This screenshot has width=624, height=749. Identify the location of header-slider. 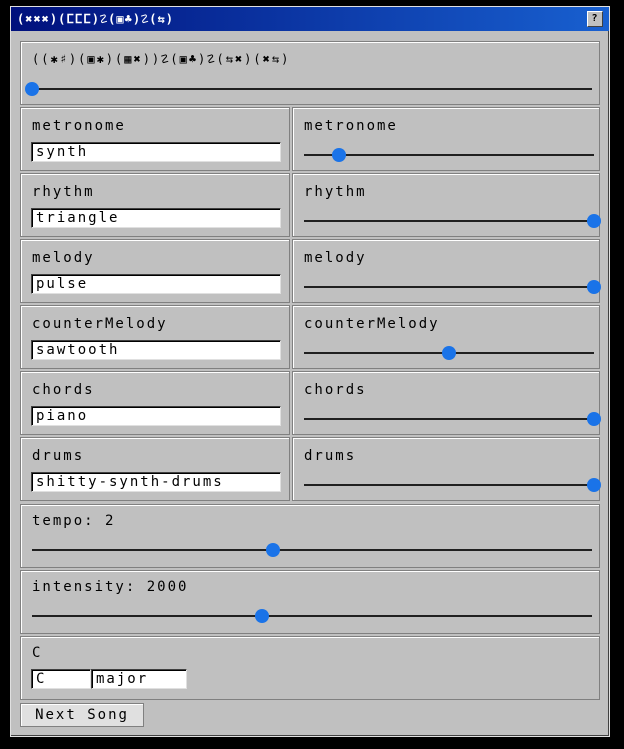
(308, 89).